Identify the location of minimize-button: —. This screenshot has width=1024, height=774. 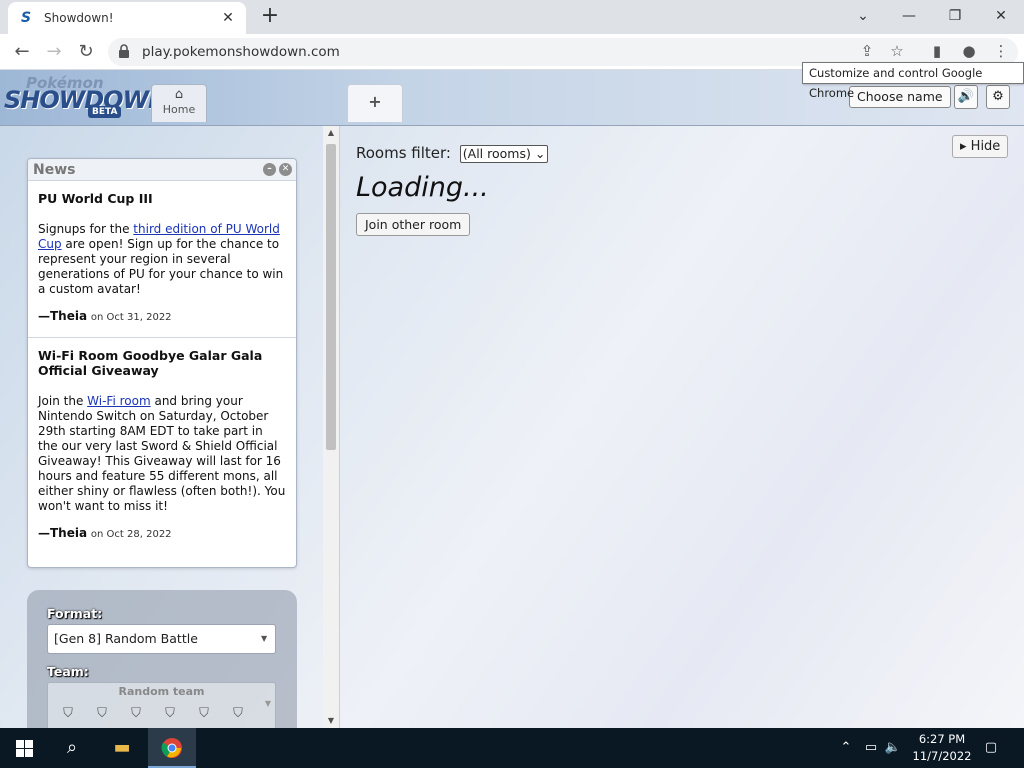
(909, 16).